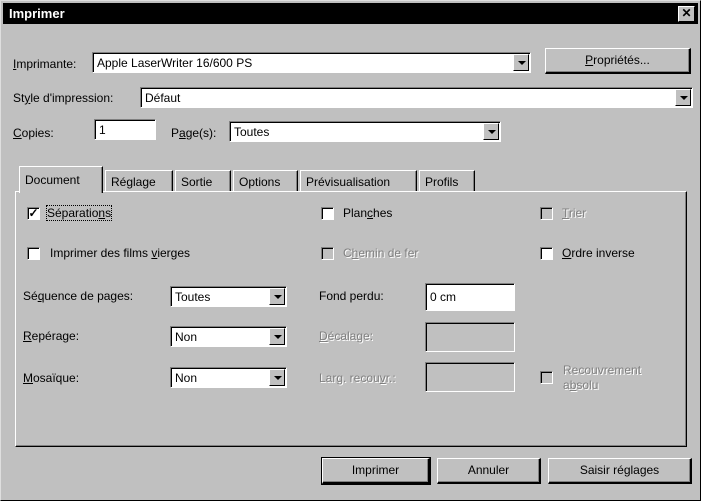  What do you see at coordinates (546, 377) in the screenshot?
I see `absolute-overlap-checkbox` at bounding box center [546, 377].